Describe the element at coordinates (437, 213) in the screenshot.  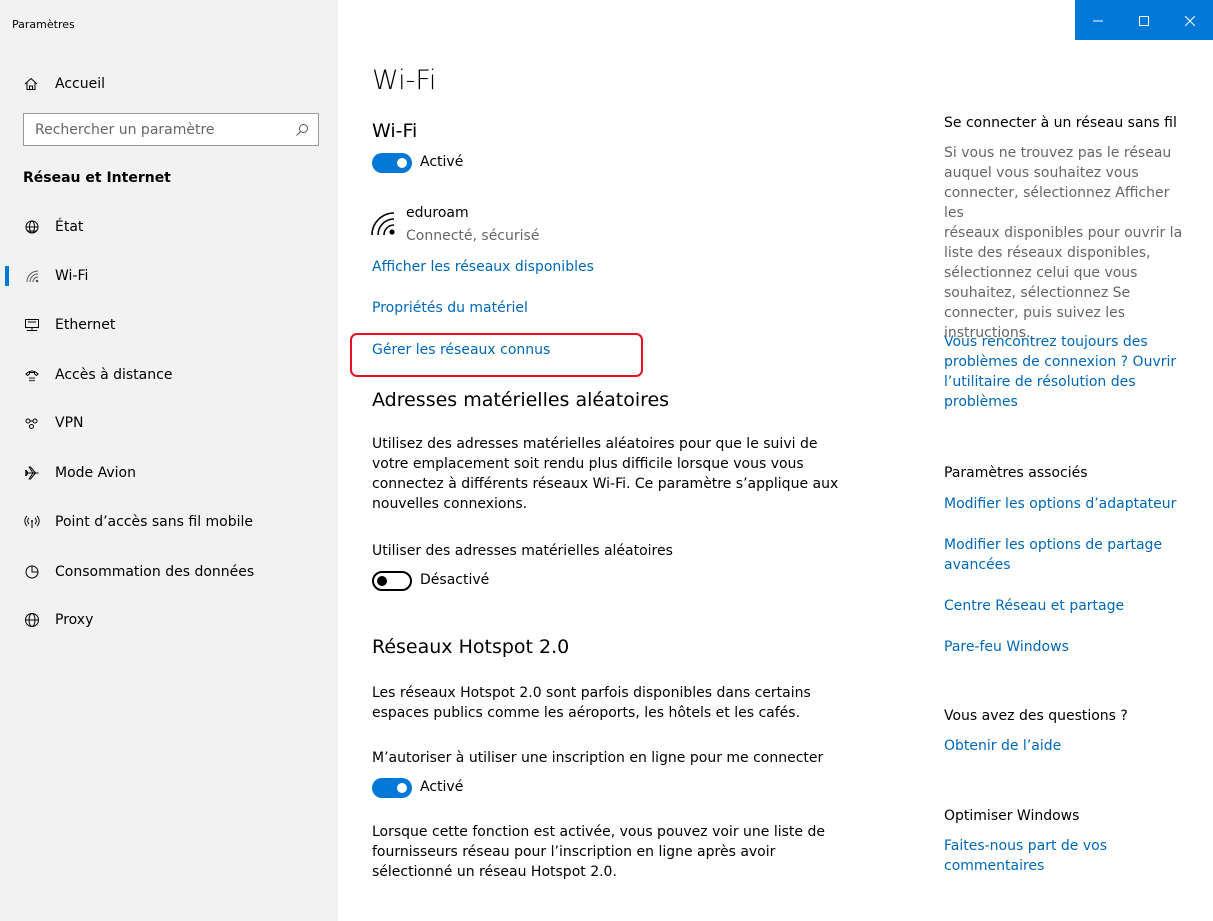
I see `network-name: eduroam` at that location.